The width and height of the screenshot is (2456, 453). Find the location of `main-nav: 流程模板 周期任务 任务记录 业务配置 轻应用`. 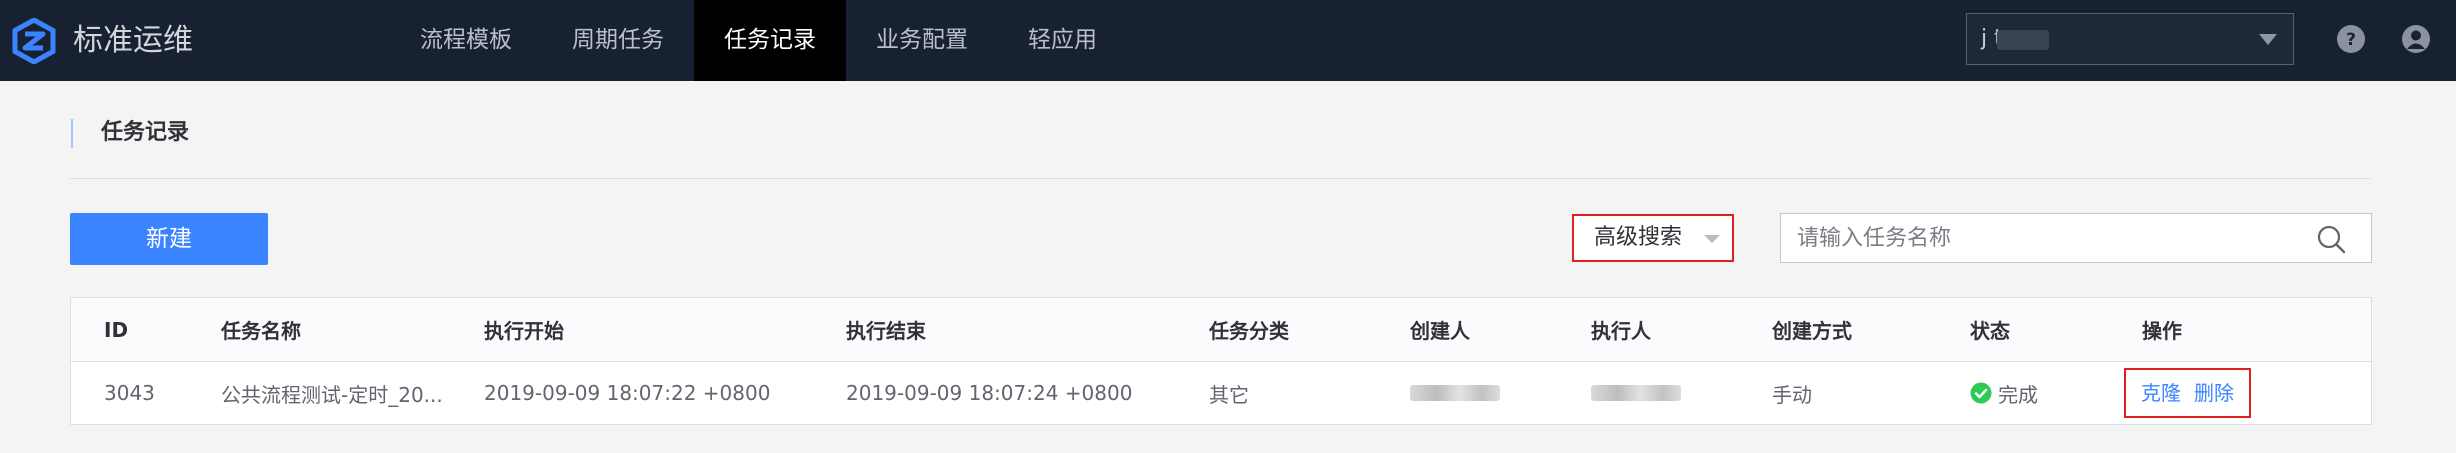

main-nav: 流程模板 周期任务 任务记录 业务配置 轻应用 is located at coordinates (758, 40).